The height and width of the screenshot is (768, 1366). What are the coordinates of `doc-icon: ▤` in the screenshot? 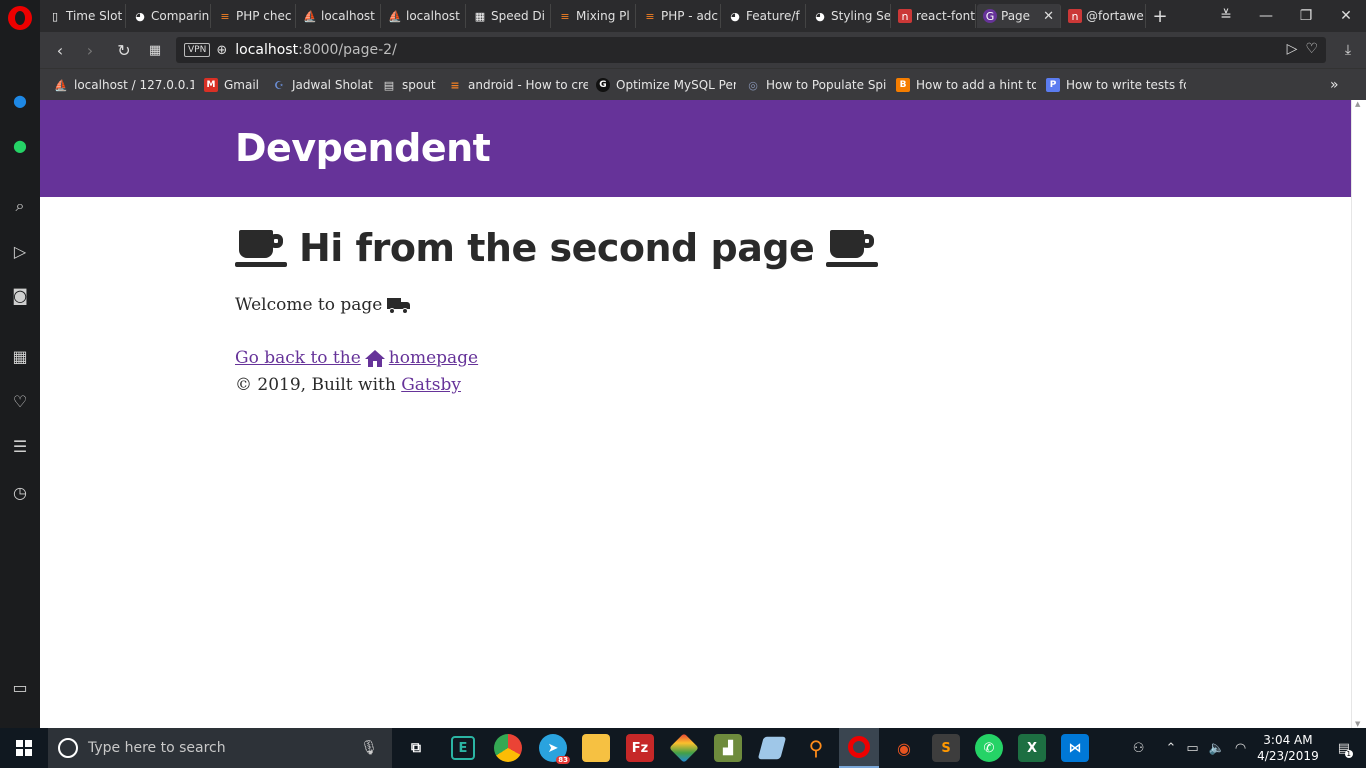 It's located at (389, 85).